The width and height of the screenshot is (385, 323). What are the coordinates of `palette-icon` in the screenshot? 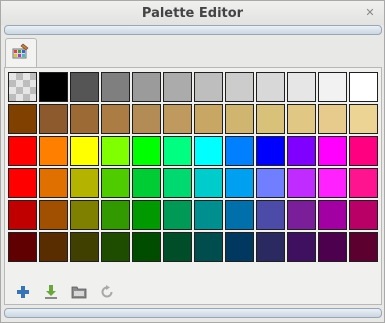 It's located at (20, 51).